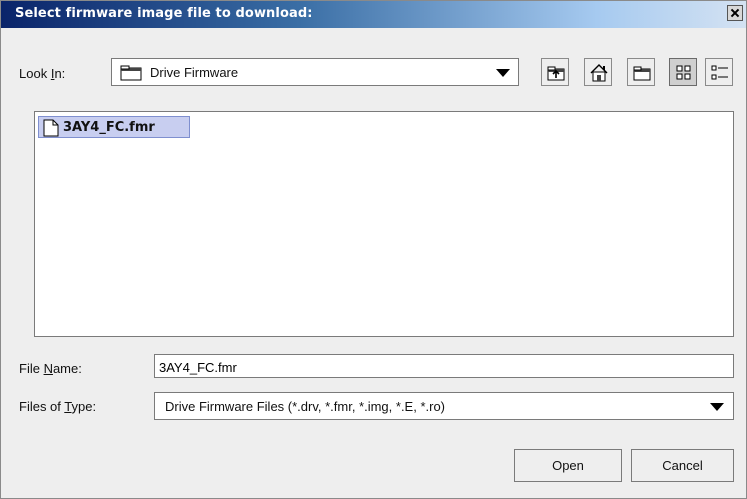  Describe the element at coordinates (315, 72) in the screenshot. I see `look-in-combo: Drive Firmware` at that location.